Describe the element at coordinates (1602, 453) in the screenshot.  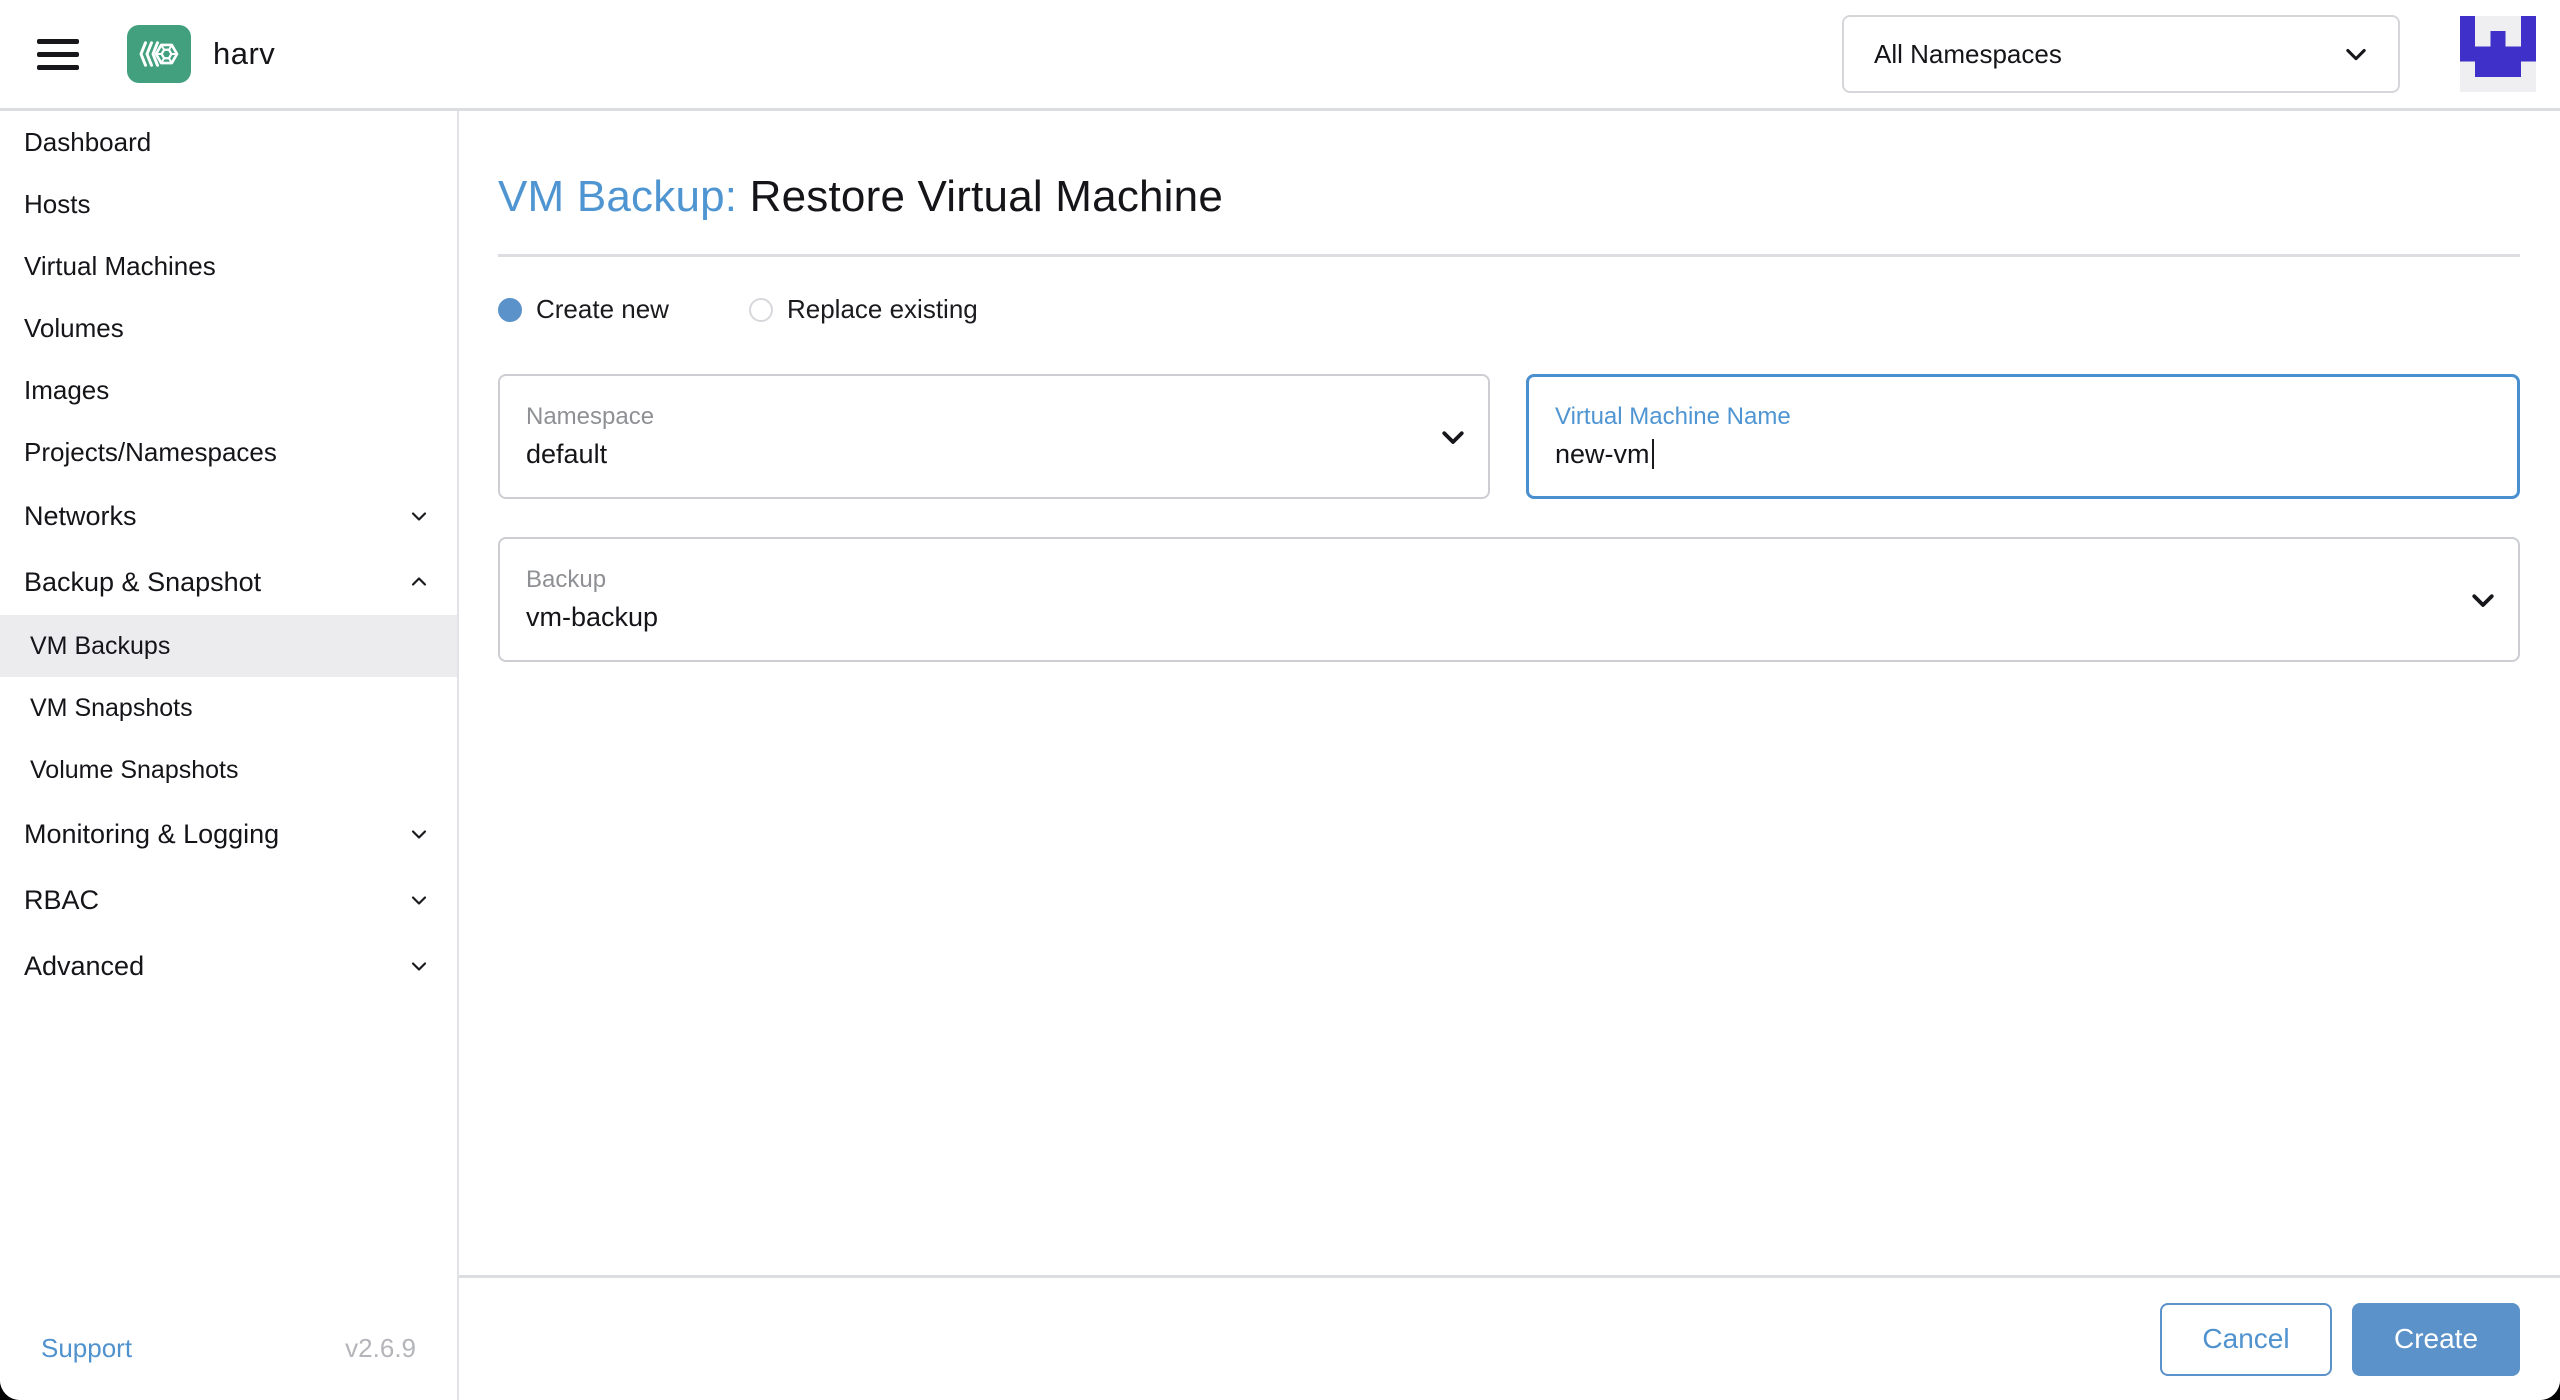
I see `vm-name-input-value: new-vm` at that location.